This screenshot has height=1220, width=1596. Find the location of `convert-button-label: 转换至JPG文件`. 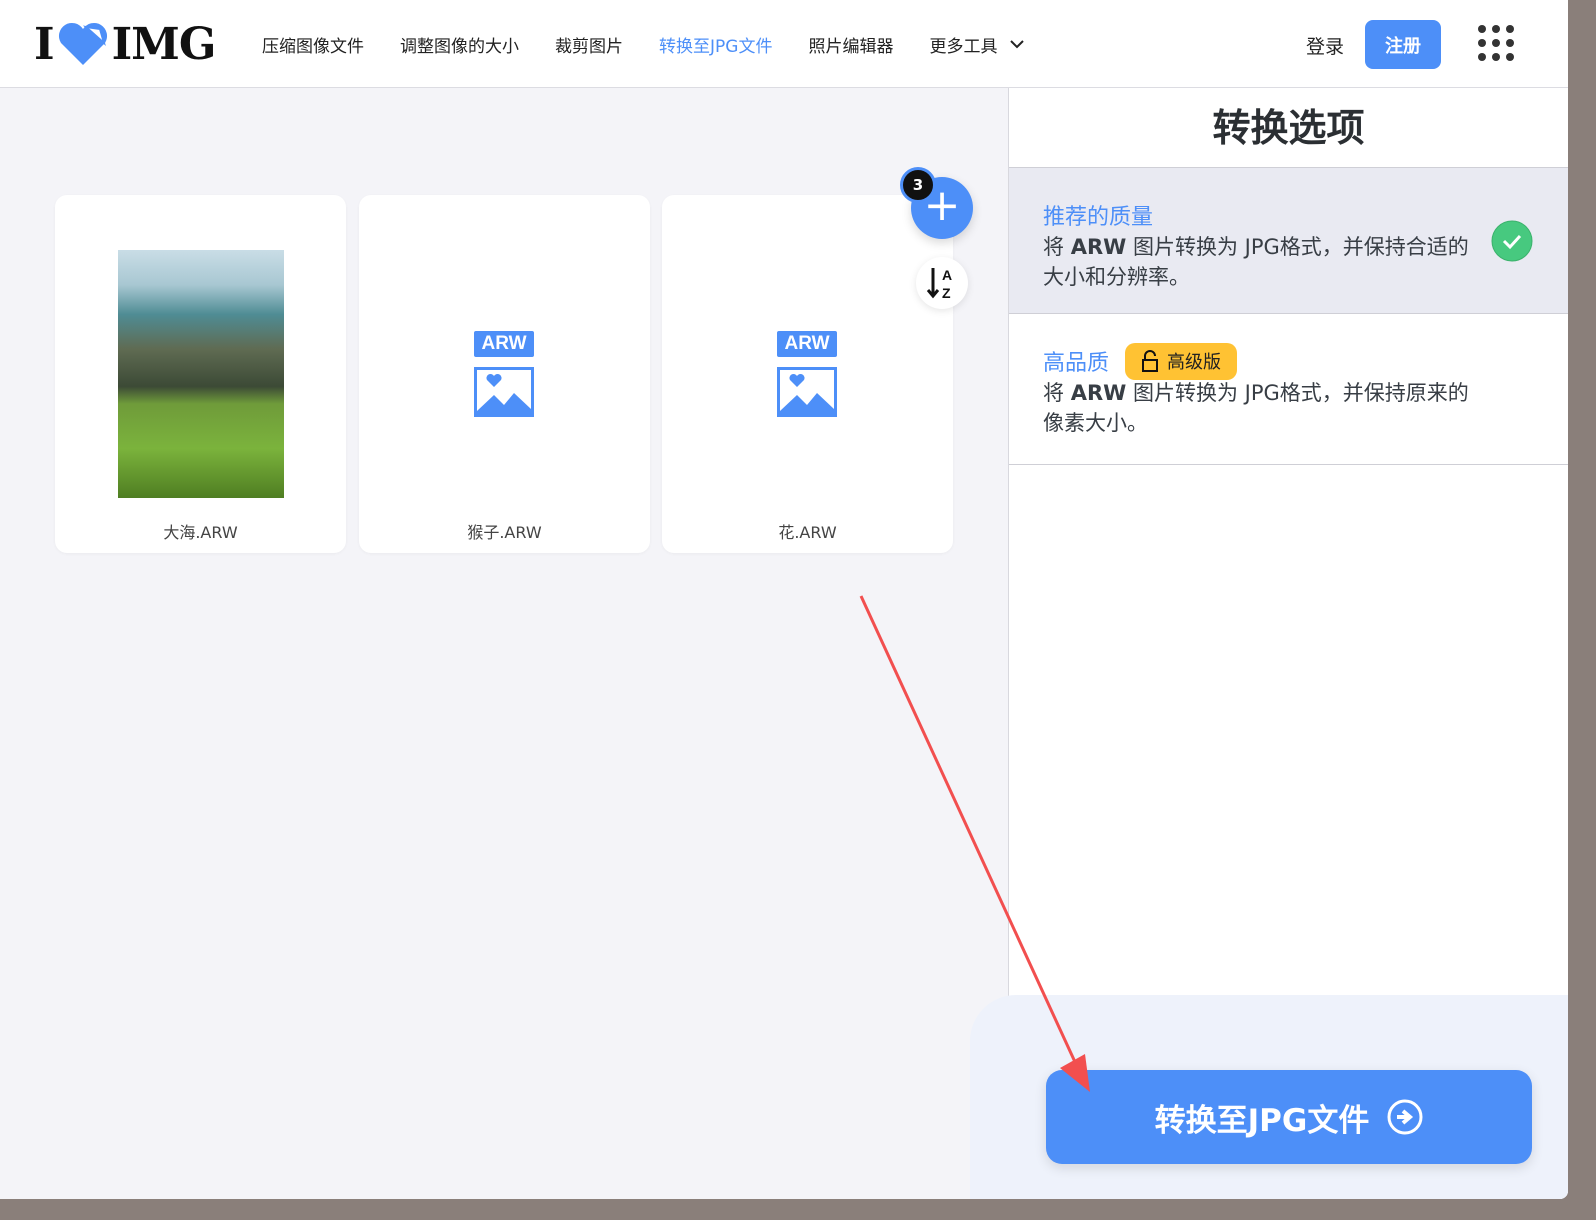

convert-button-label: 转换至JPG文件 is located at coordinates (1262, 1120).